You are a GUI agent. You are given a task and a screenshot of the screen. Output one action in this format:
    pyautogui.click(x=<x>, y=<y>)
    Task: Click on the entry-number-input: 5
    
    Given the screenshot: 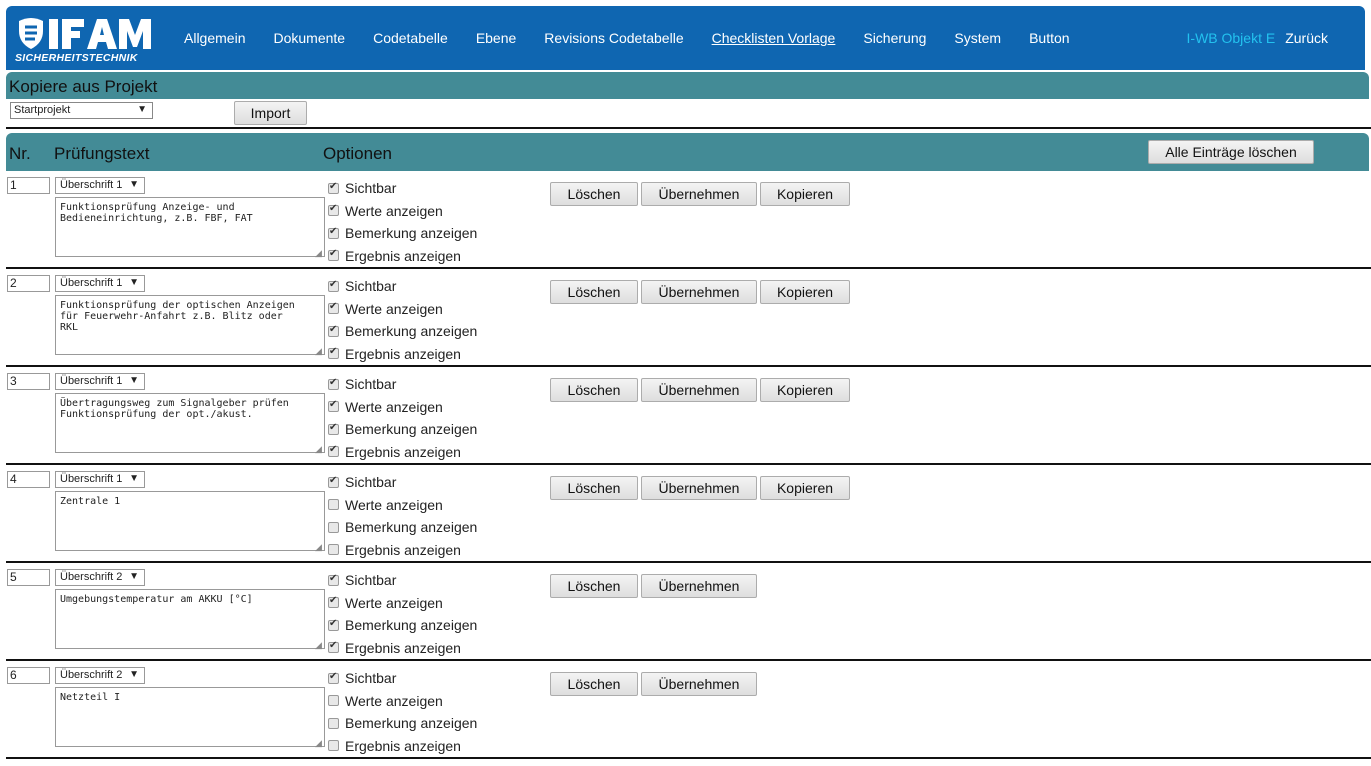 What is the action you would take?
    pyautogui.click(x=28, y=577)
    